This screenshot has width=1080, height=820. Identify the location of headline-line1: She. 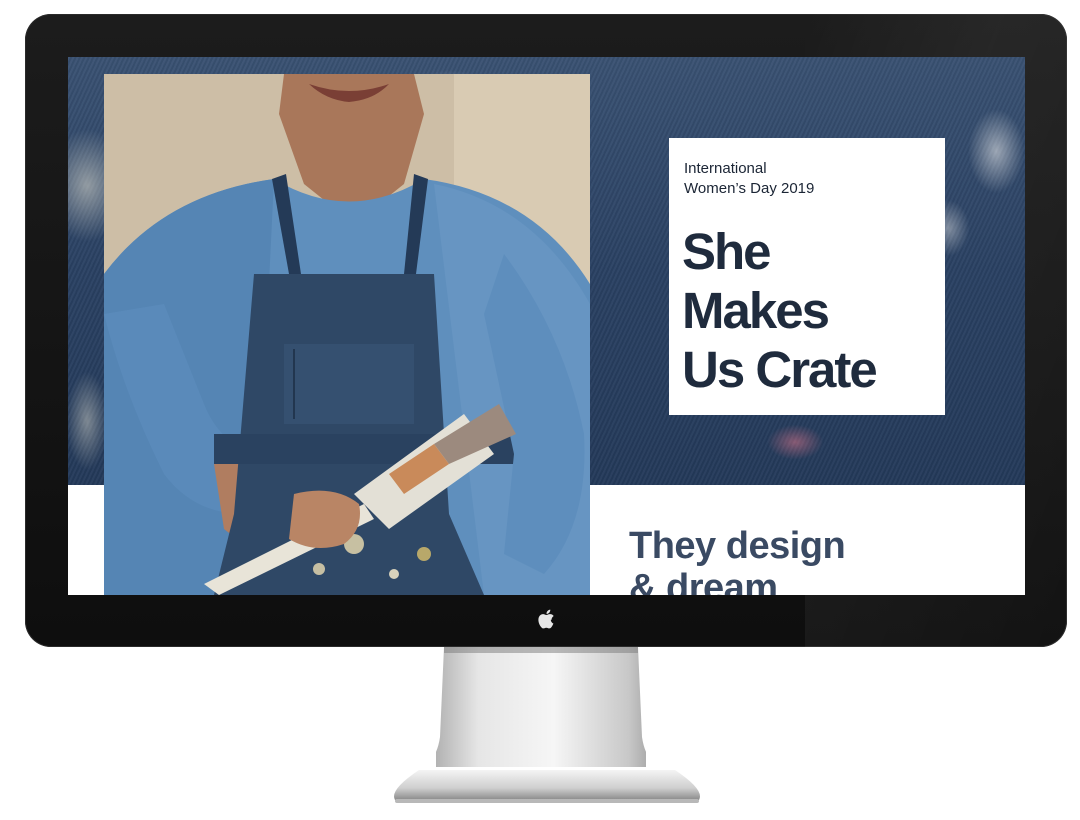
(727, 251).